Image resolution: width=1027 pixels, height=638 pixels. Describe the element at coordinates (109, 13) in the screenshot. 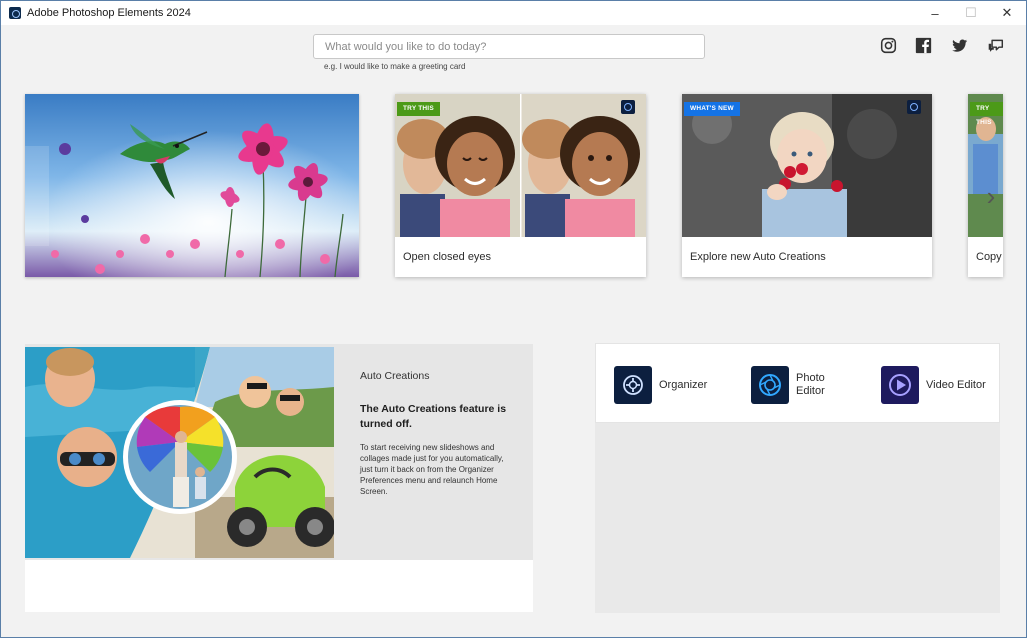

I see `window-title: Adobe Photoshop Elements 2024` at that location.